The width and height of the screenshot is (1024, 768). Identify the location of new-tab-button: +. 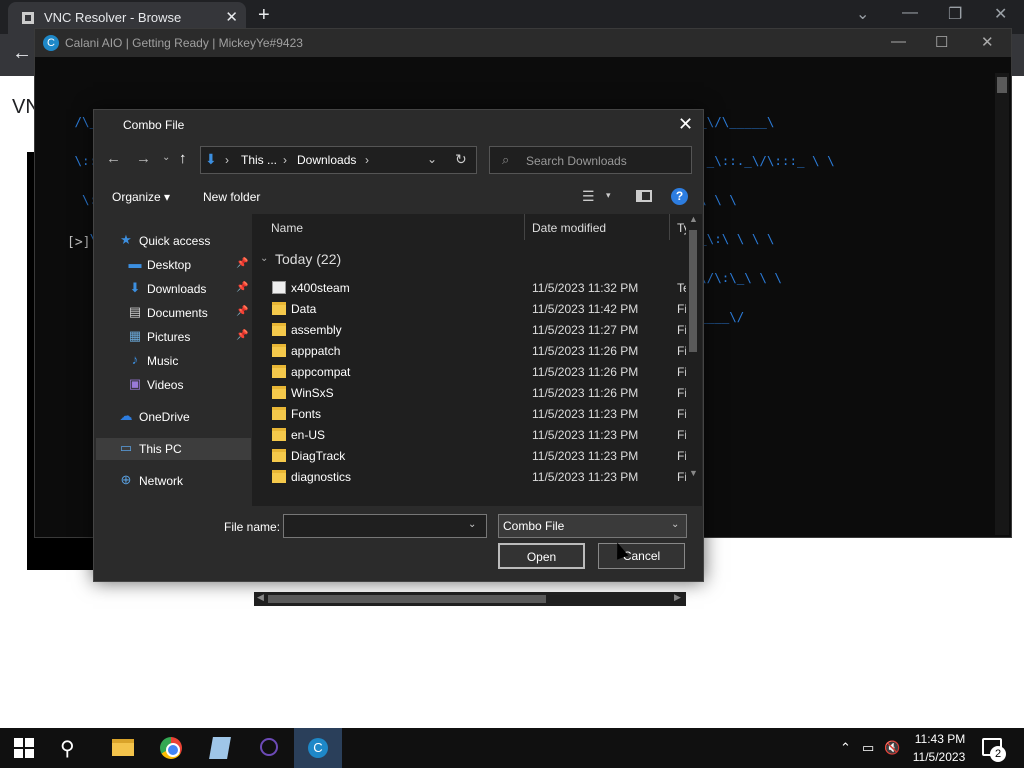
(264, 15).